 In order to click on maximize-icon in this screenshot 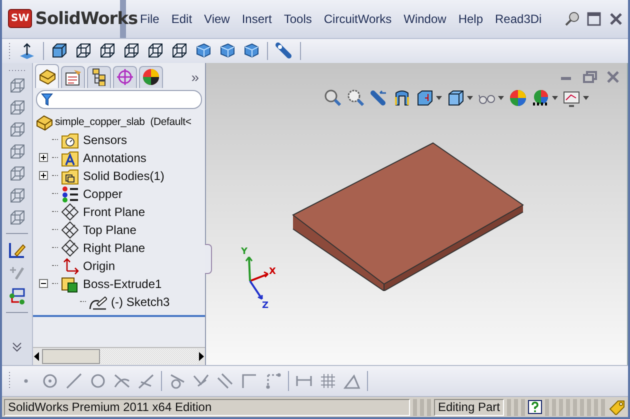, I will do `click(594, 18)`.